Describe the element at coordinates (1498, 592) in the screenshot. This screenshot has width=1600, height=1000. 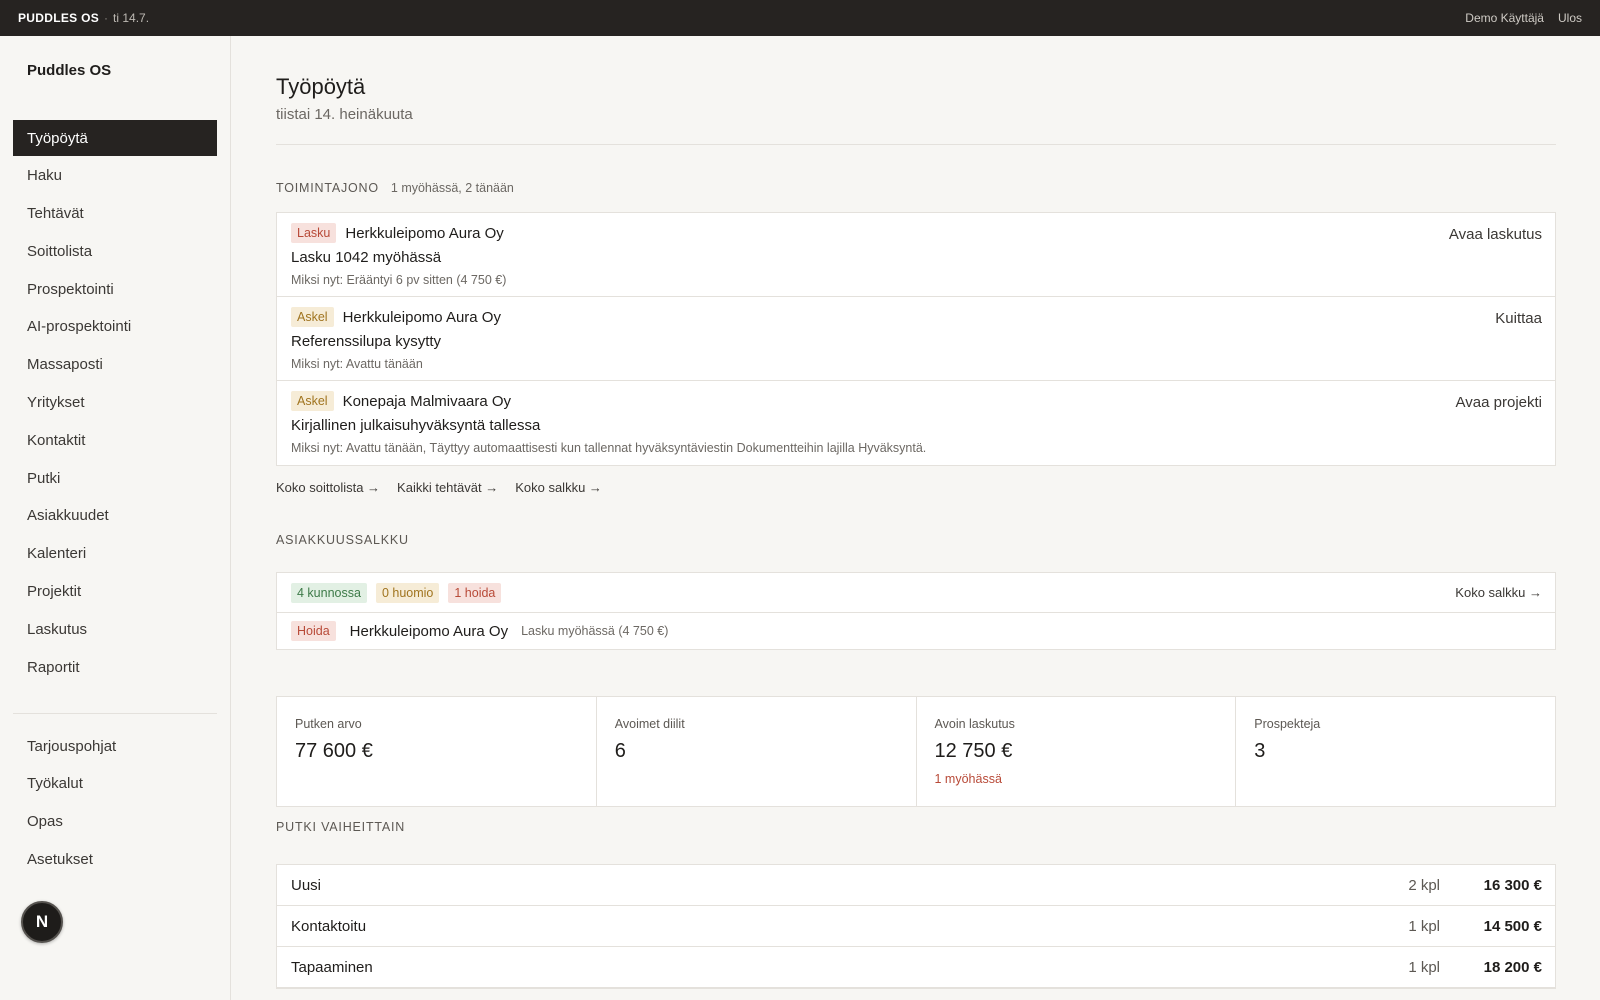
I see `full-portfolio-link: Koko salkku →` at that location.